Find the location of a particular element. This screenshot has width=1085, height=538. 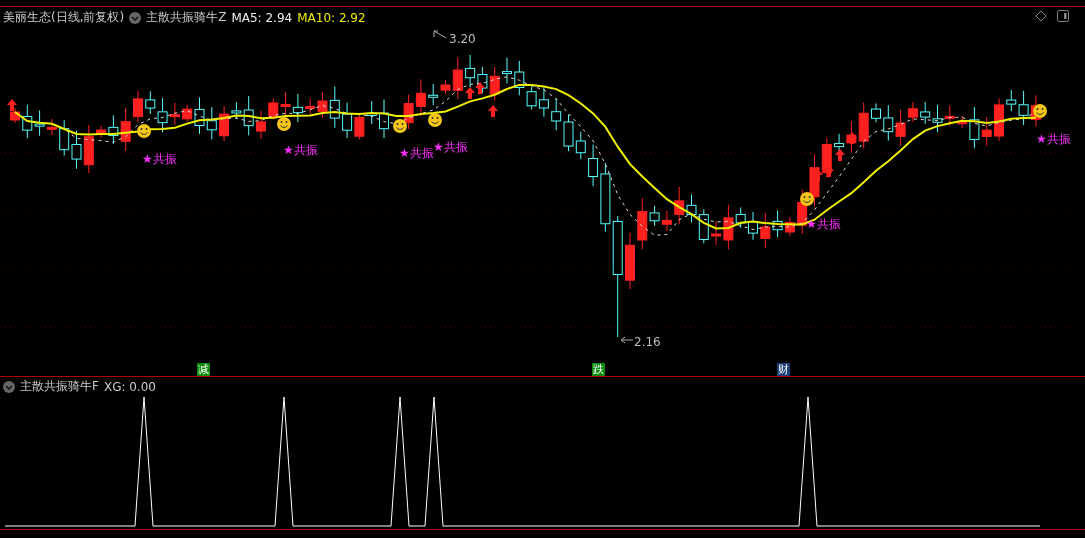

low-price-marker is located at coordinates (627, 340).